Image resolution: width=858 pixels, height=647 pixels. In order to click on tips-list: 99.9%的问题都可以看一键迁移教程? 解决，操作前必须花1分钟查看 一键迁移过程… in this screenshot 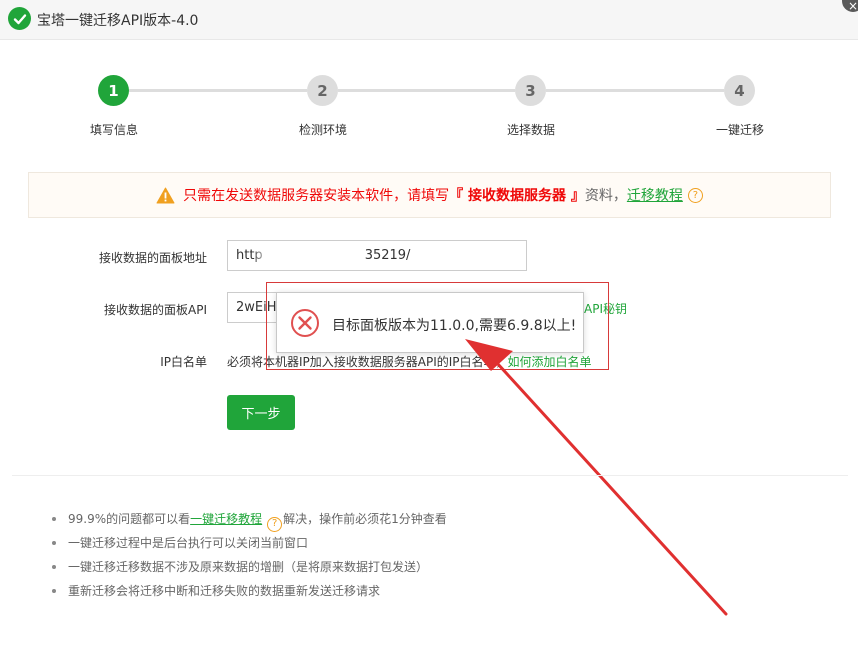, I will do `click(248, 556)`.